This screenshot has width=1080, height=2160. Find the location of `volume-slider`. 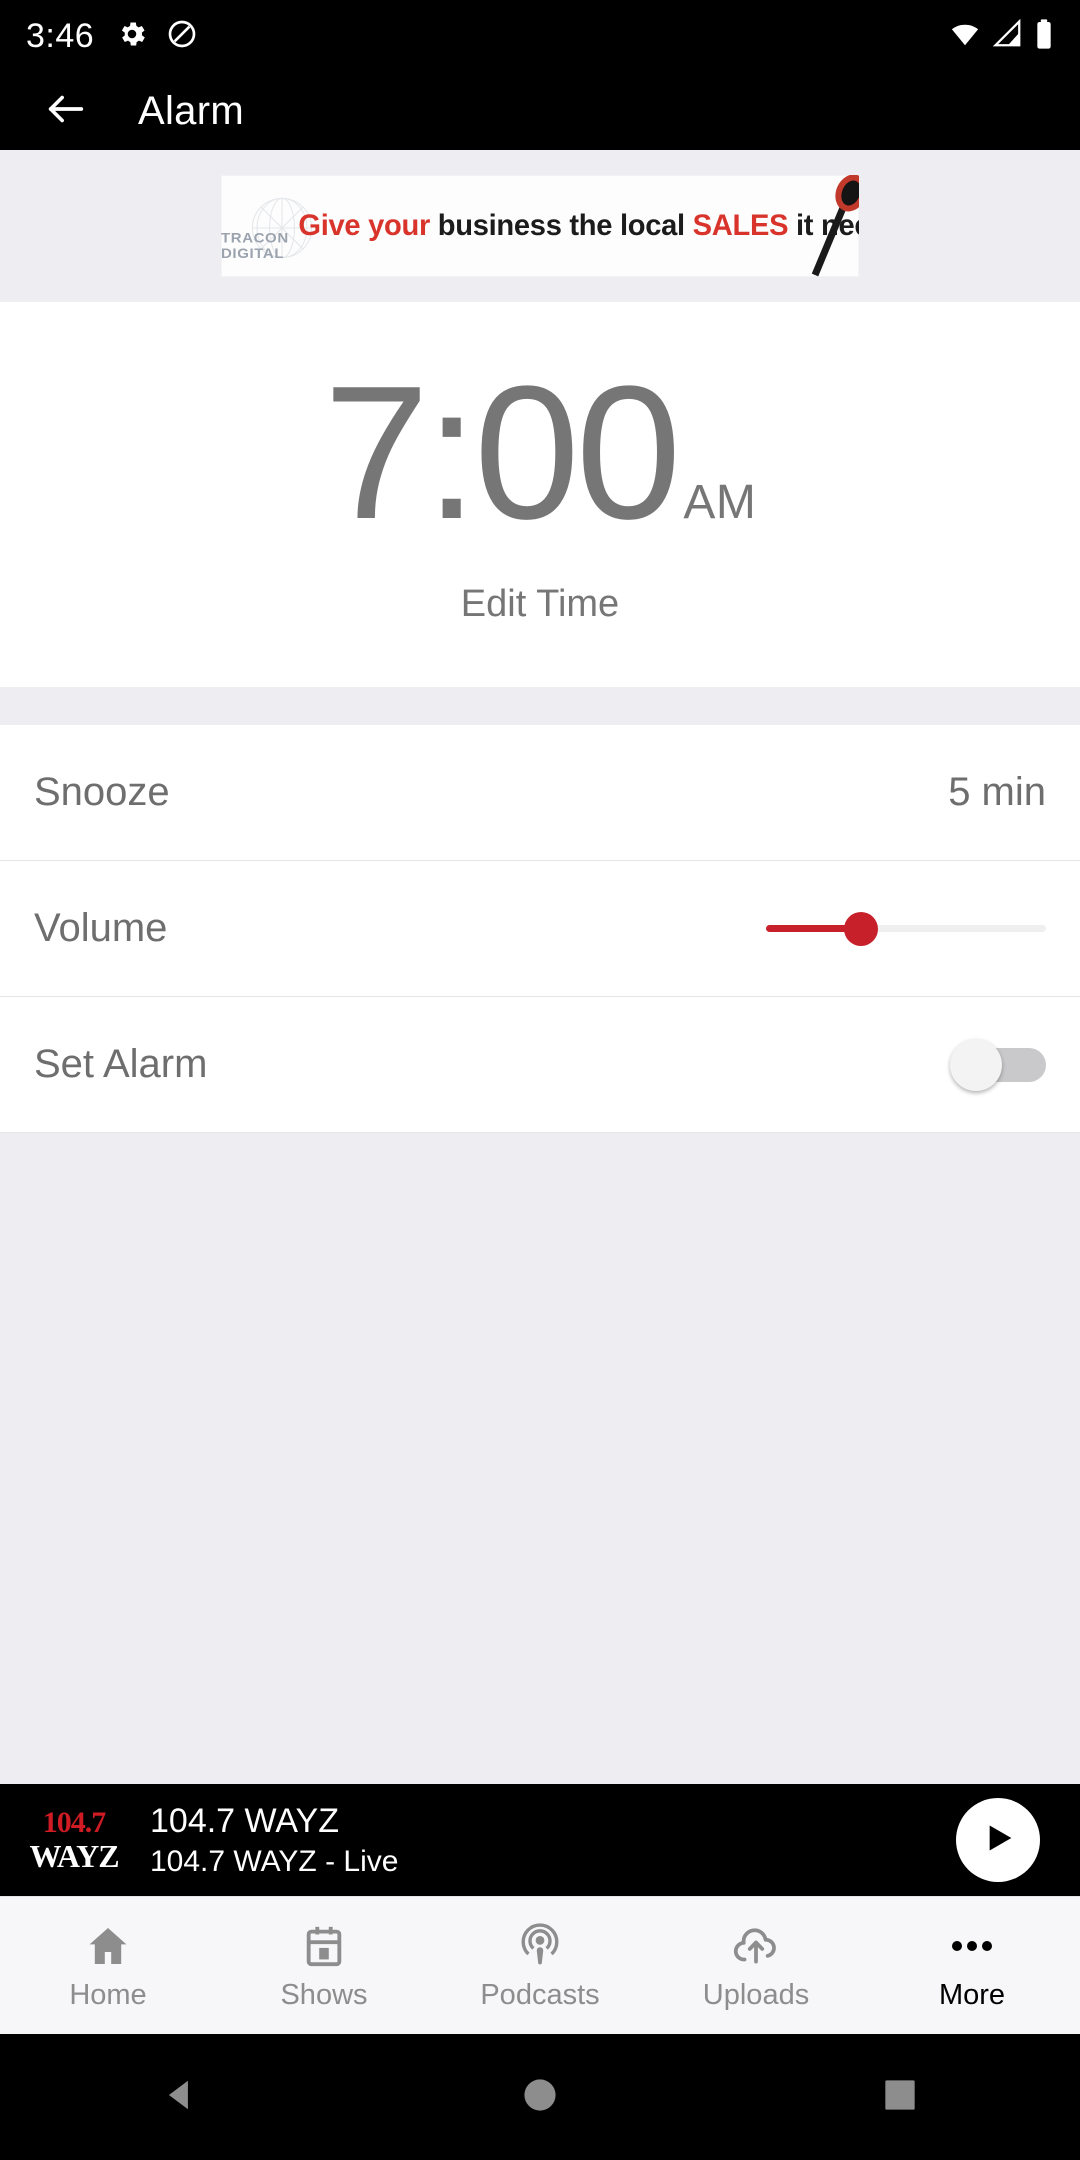

volume-slider is located at coordinates (906, 929).